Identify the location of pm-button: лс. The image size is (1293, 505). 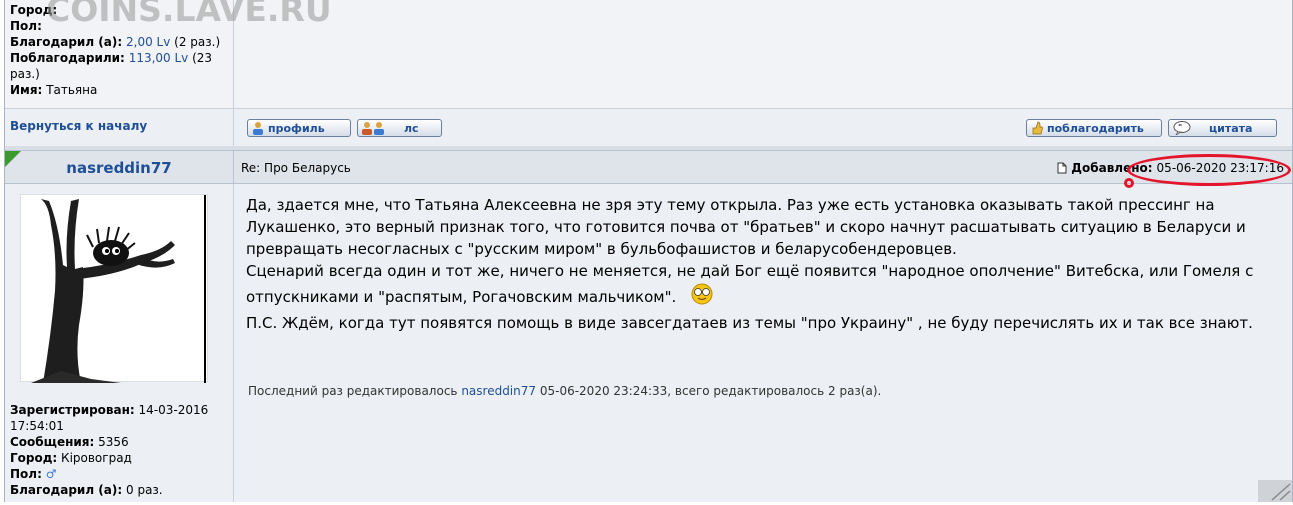
(399, 128).